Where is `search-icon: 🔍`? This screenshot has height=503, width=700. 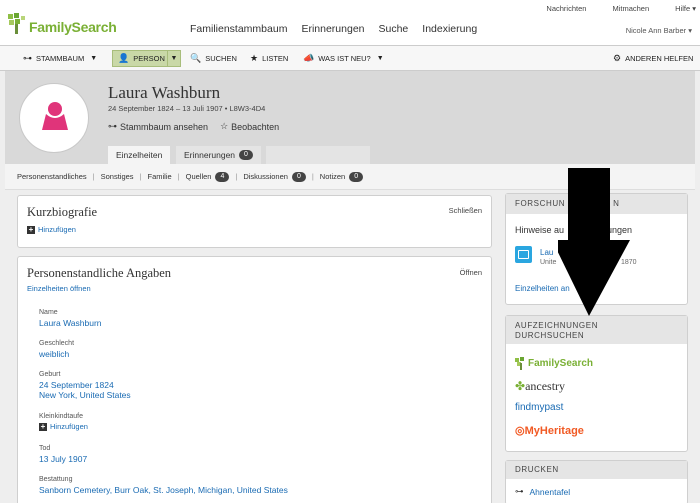 search-icon: 🔍 is located at coordinates (196, 58).